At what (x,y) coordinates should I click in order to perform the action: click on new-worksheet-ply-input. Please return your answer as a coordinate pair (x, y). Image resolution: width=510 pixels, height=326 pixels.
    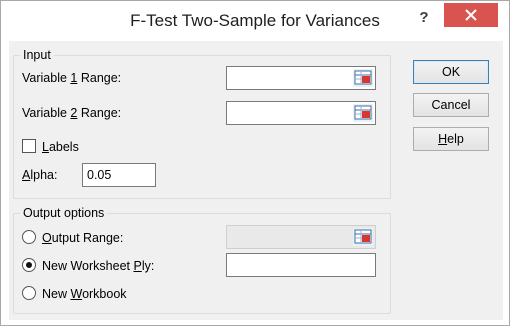
    Looking at the image, I should click on (301, 265).